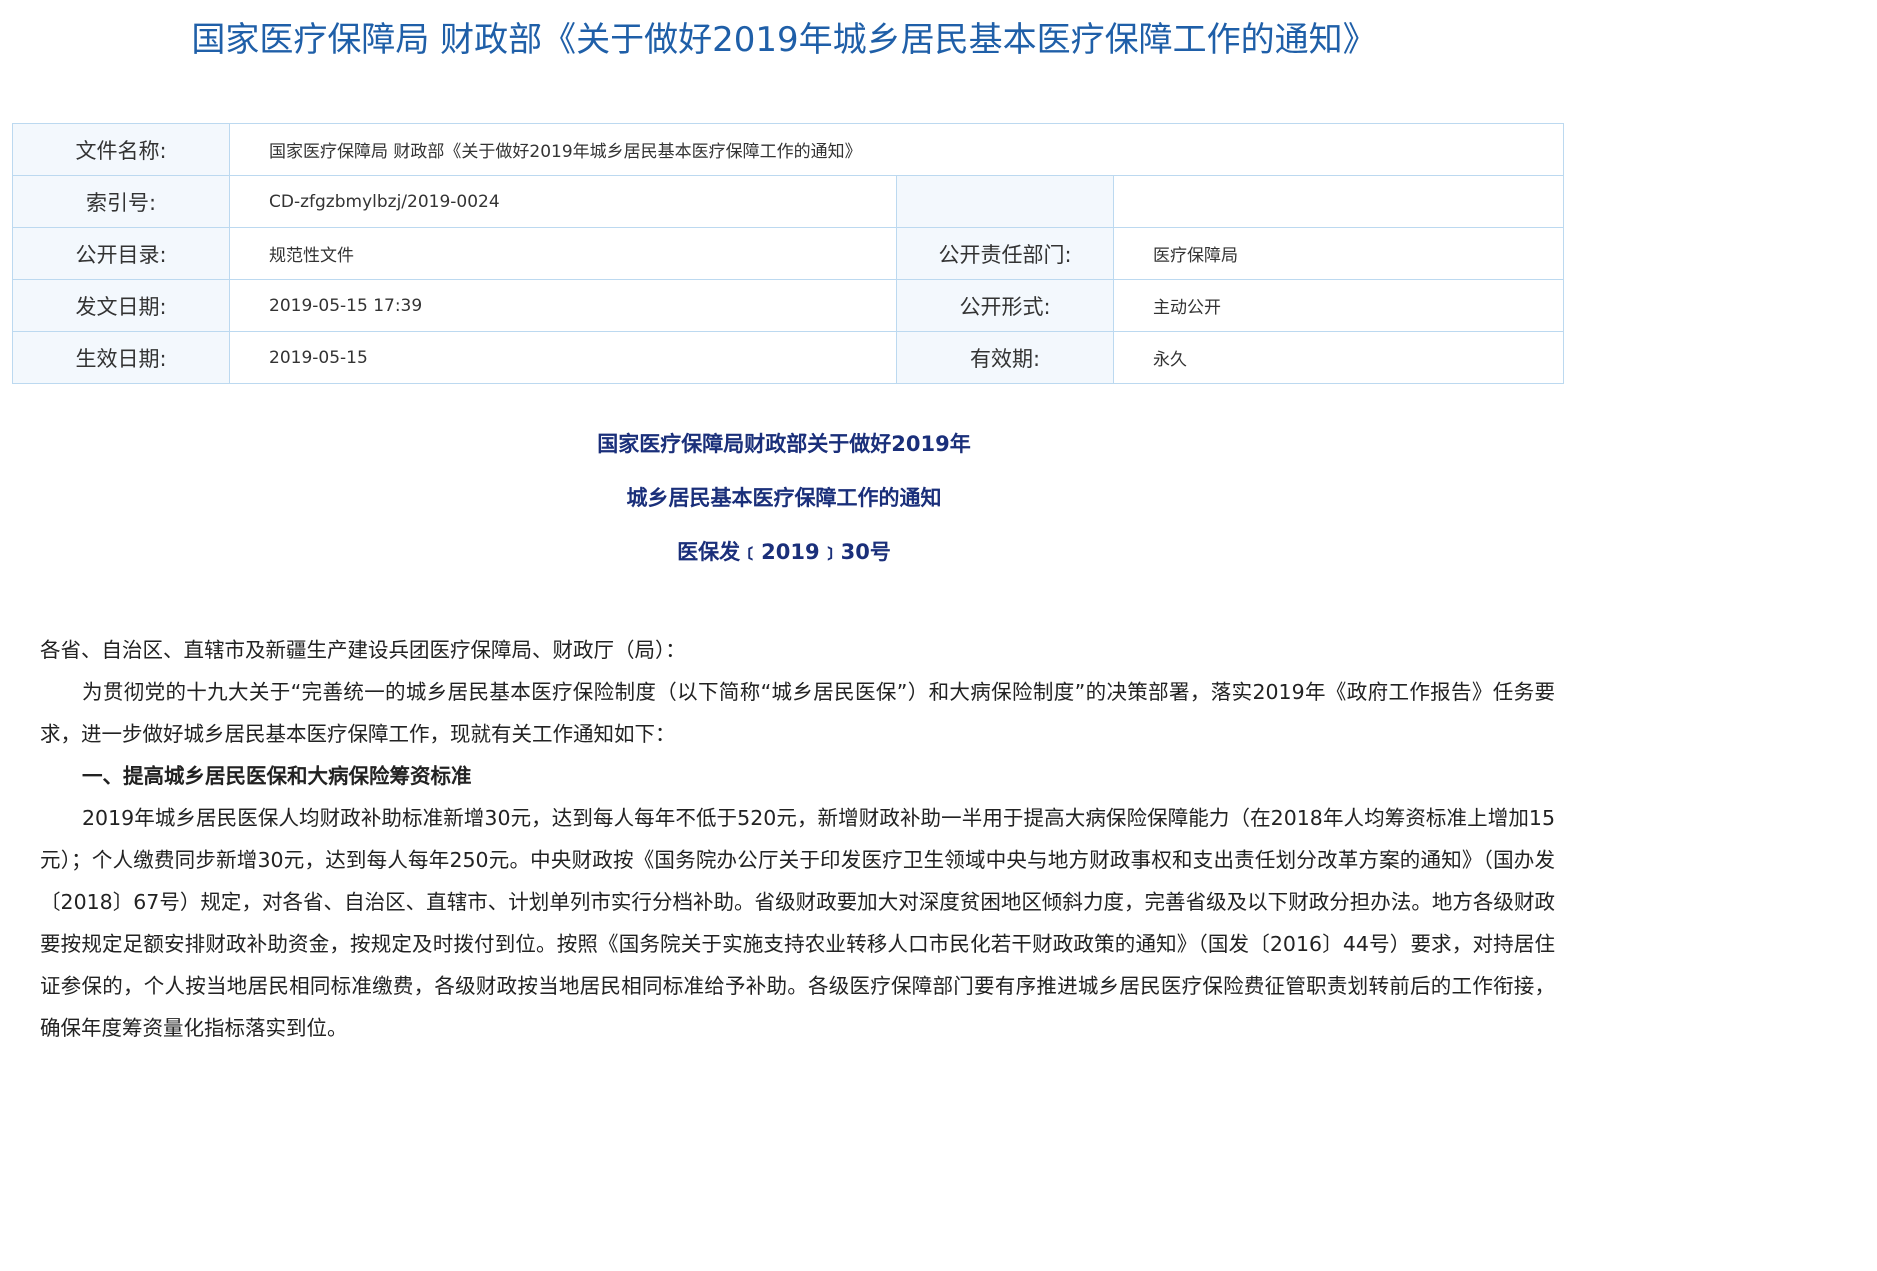  I want to click on catalog-value: 规范性文件, so click(563, 253).